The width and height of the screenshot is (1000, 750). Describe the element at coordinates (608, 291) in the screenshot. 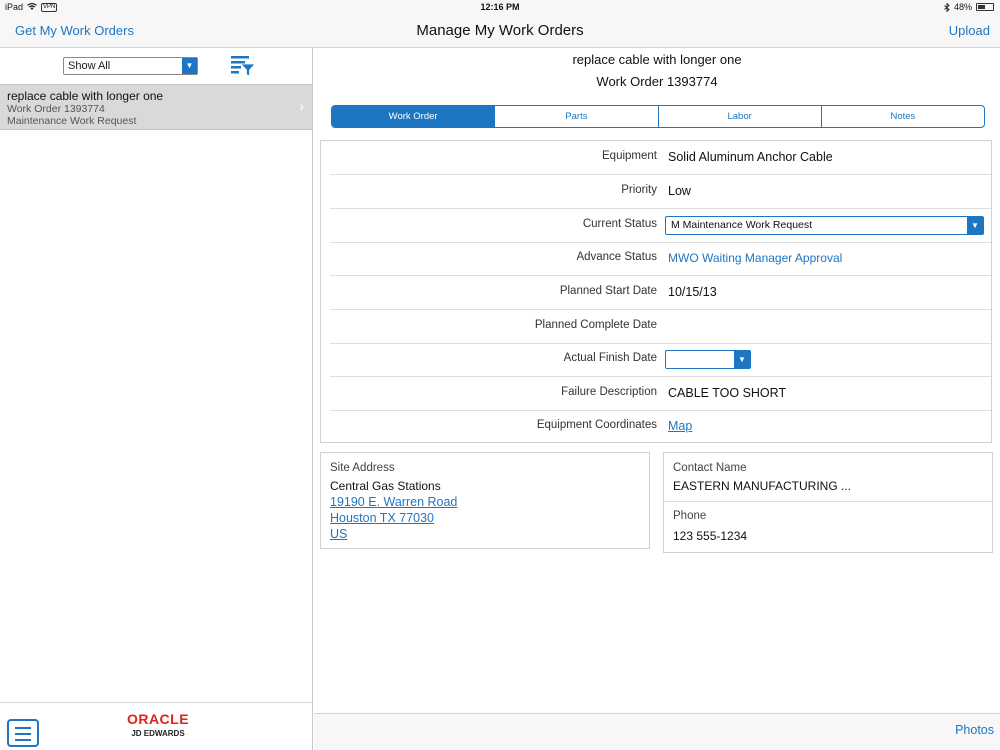

I see `planned-start-label: Planned Start Date` at that location.